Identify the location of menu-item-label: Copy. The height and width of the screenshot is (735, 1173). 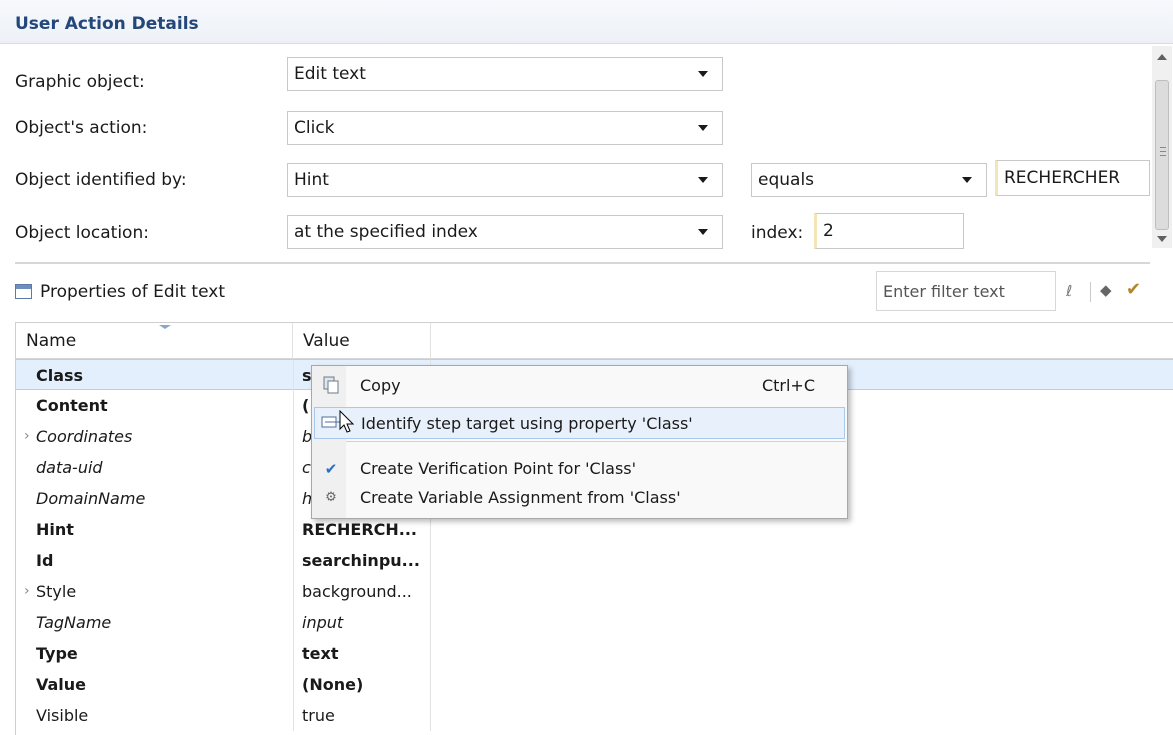
(380, 385).